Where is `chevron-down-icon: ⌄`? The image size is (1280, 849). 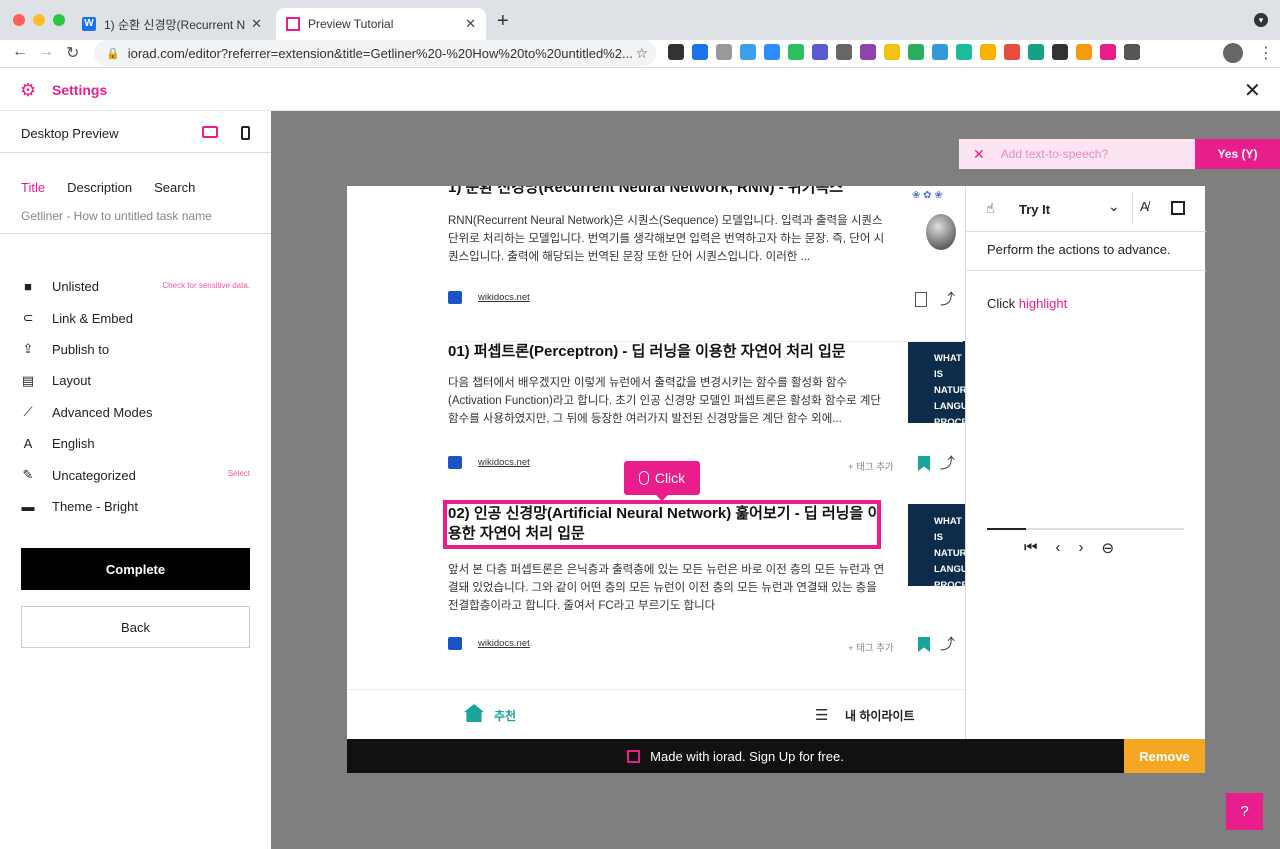 chevron-down-icon: ⌄ is located at coordinates (1114, 206).